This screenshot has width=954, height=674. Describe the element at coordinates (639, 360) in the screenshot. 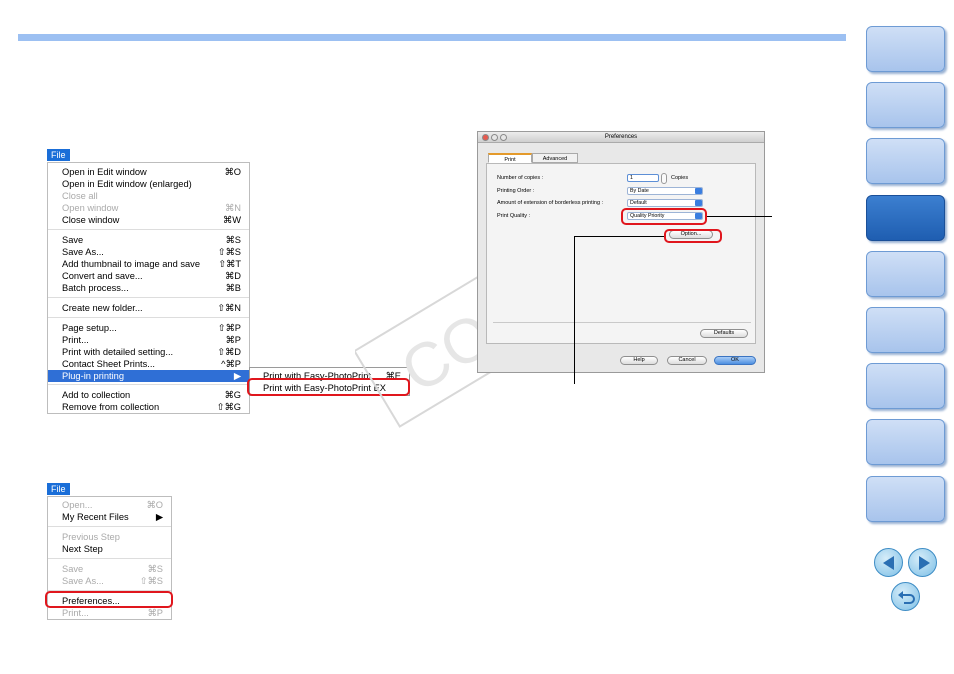

I see `help-button: Help` at that location.